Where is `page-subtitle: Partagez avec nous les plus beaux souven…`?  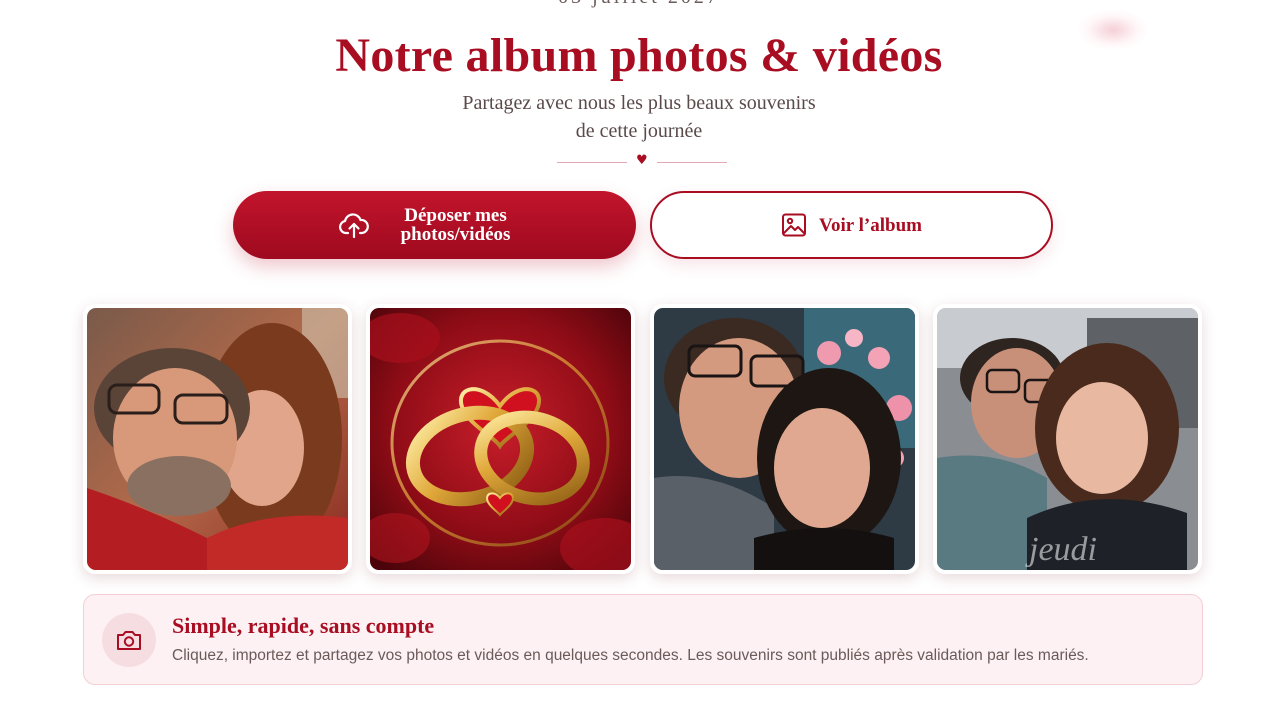
page-subtitle: Partagez avec nous les plus beaux souven… is located at coordinates (639, 117).